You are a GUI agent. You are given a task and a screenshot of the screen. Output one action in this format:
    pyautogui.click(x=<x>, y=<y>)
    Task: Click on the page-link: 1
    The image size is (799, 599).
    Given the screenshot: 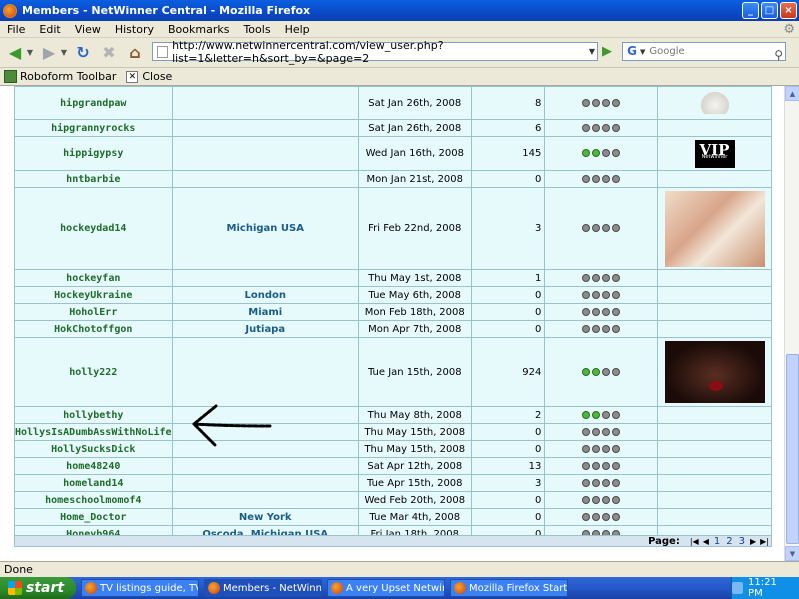 What is the action you would take?
    pyautogui.click(x=717, y=541)
    